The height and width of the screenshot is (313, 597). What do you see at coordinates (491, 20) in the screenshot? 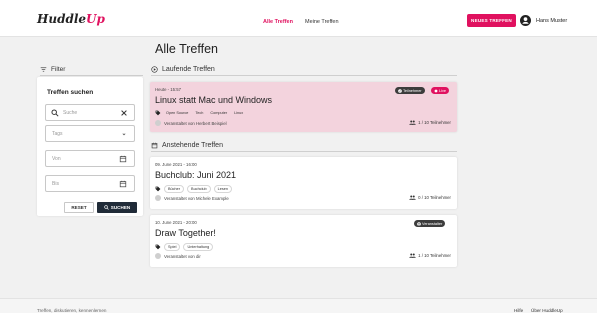
I see `new-meeting-button: NEUES TREFFEN` at bounding box center [491, 20].